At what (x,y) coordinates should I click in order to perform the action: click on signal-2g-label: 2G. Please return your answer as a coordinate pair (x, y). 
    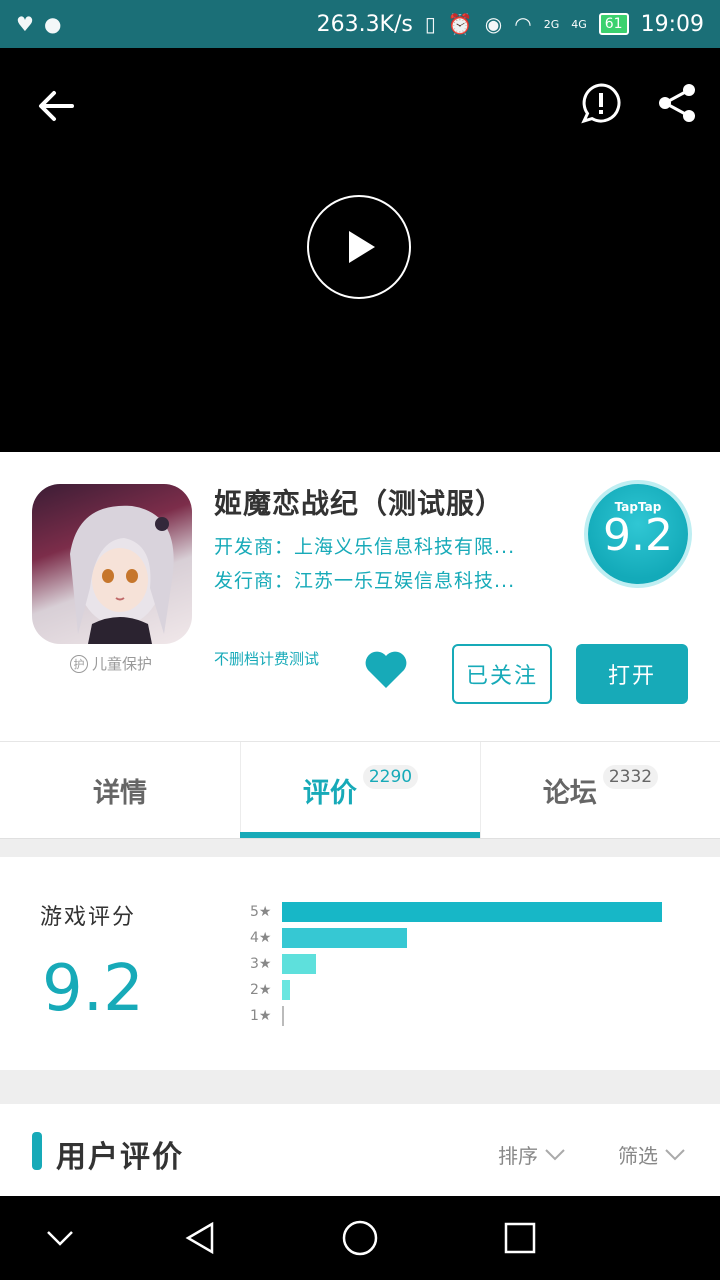
    Looking at the image, I should click on (551, 24).